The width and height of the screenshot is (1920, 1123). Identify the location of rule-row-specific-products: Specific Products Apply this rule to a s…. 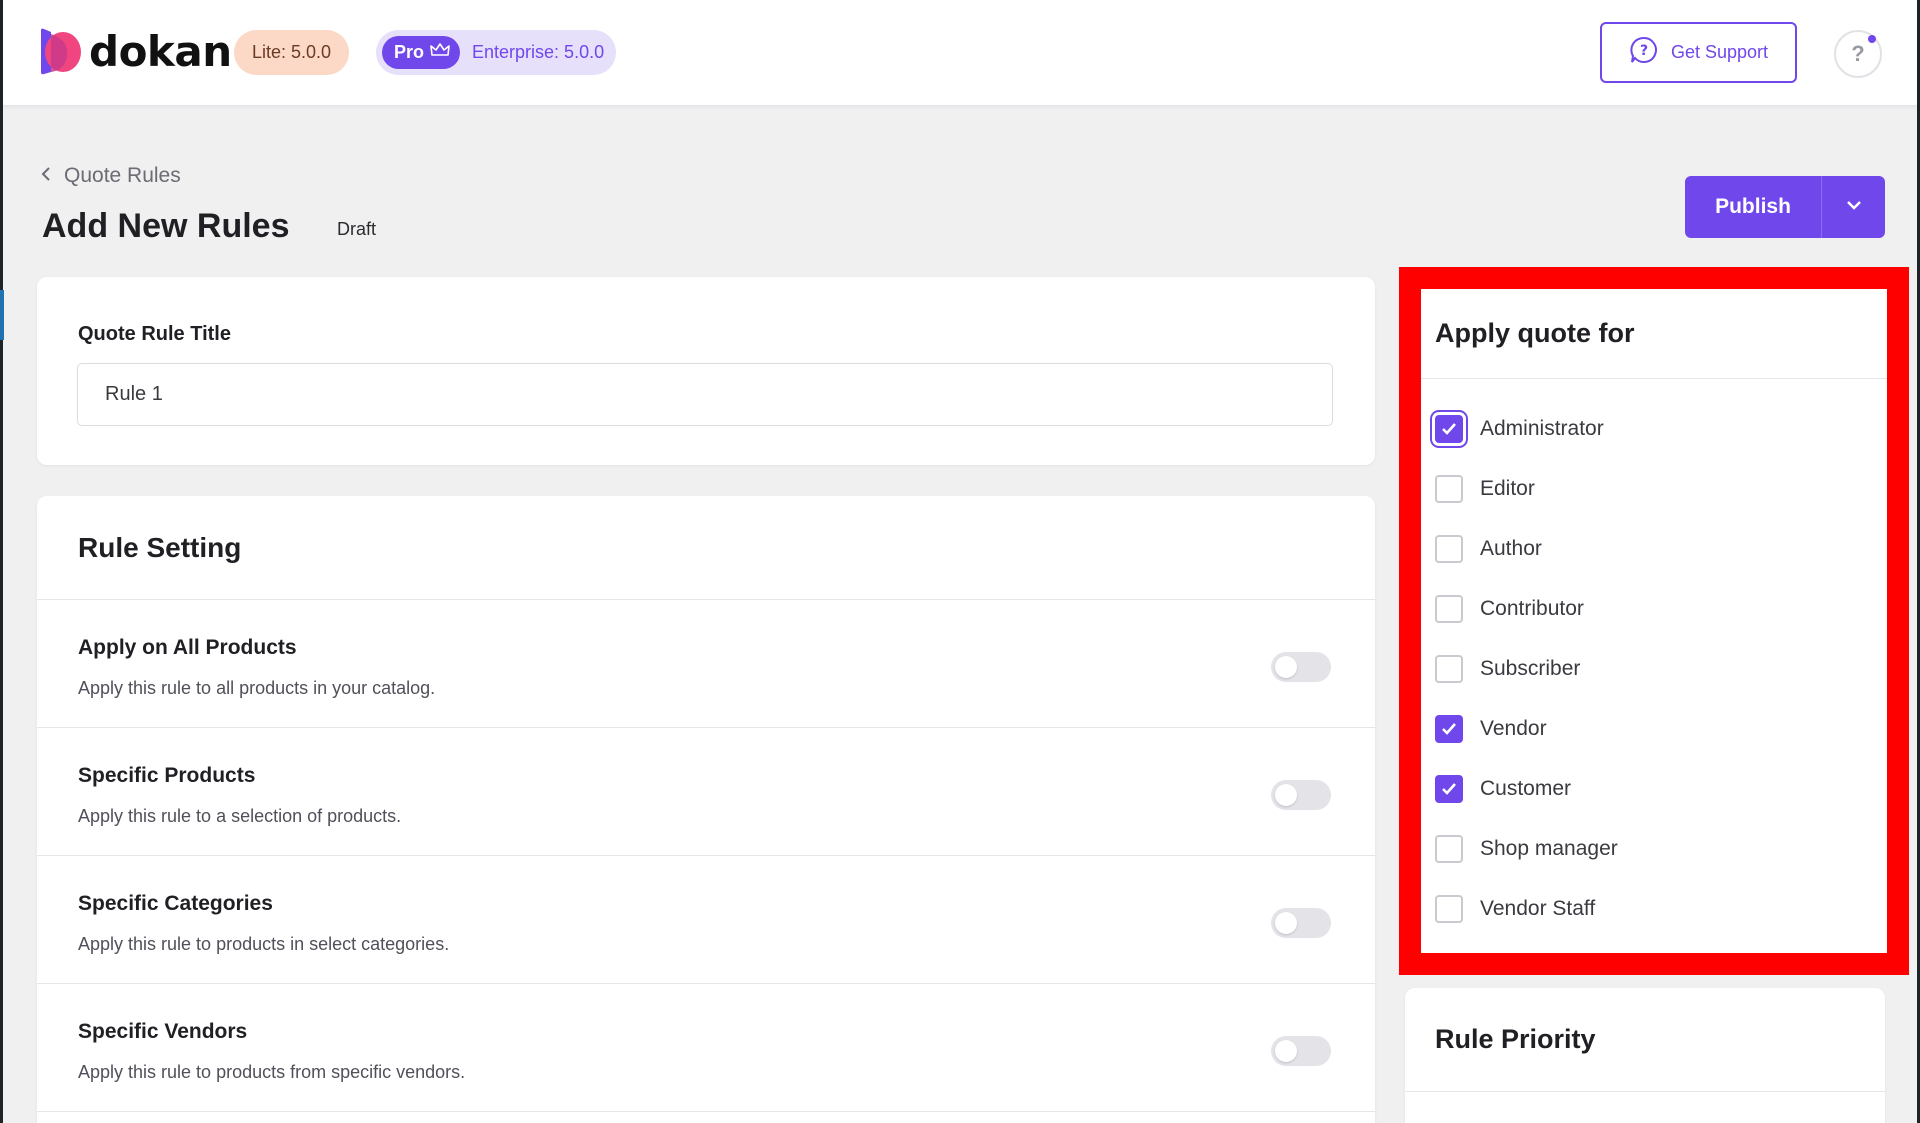
(706, 792).